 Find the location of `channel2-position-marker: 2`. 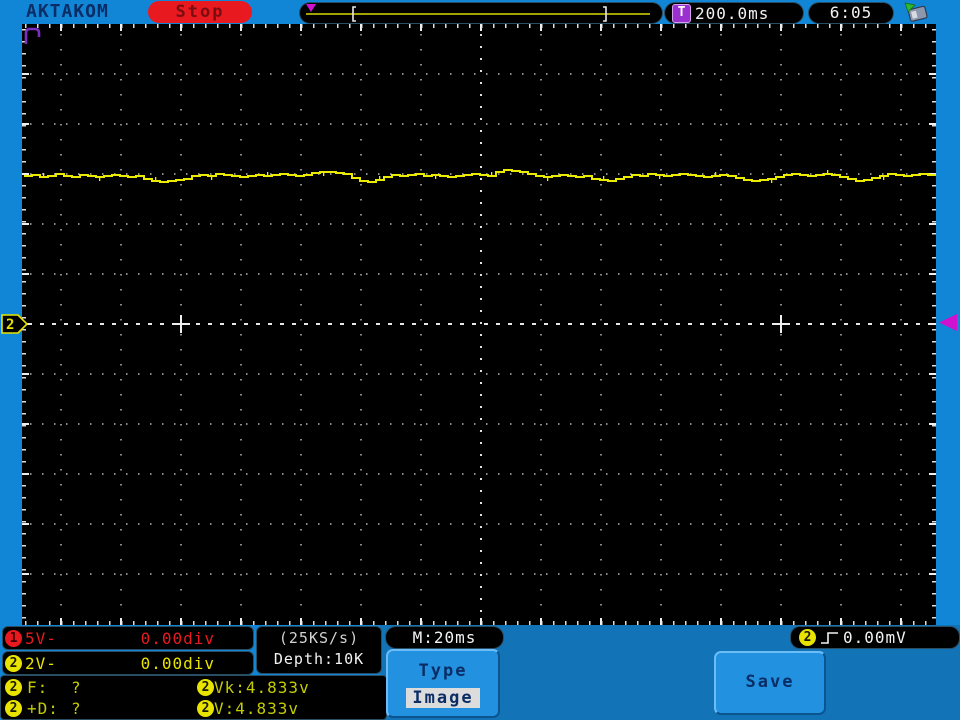

channel2-position-marker: 2 is located at coordinates (15, 324).